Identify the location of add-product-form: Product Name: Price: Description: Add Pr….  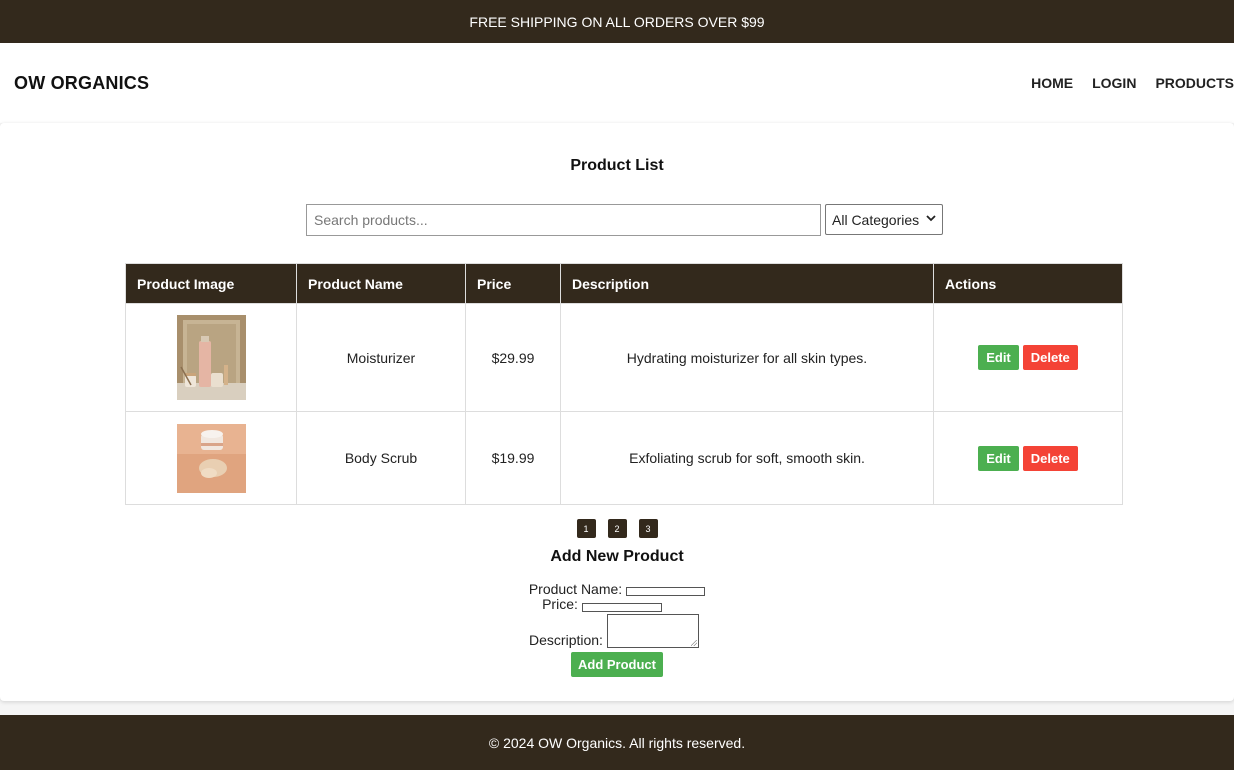
(617, 628).